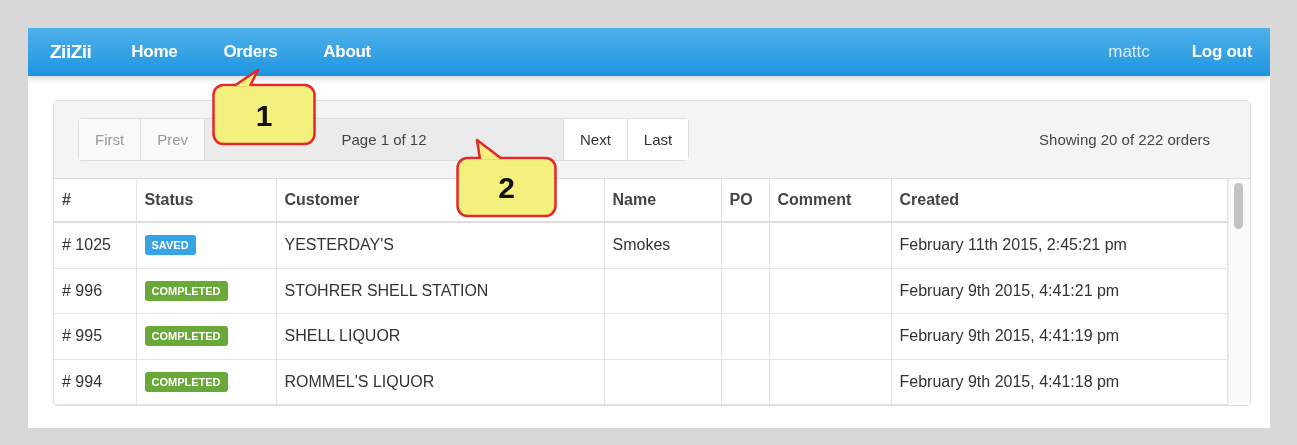 Image resolution: width=1297 pixels, height=445 pixels. What do you see at coordinates (170, 245) in the screenshot?
I see `status-badge: SAVED` at bounding box center [170, 245].